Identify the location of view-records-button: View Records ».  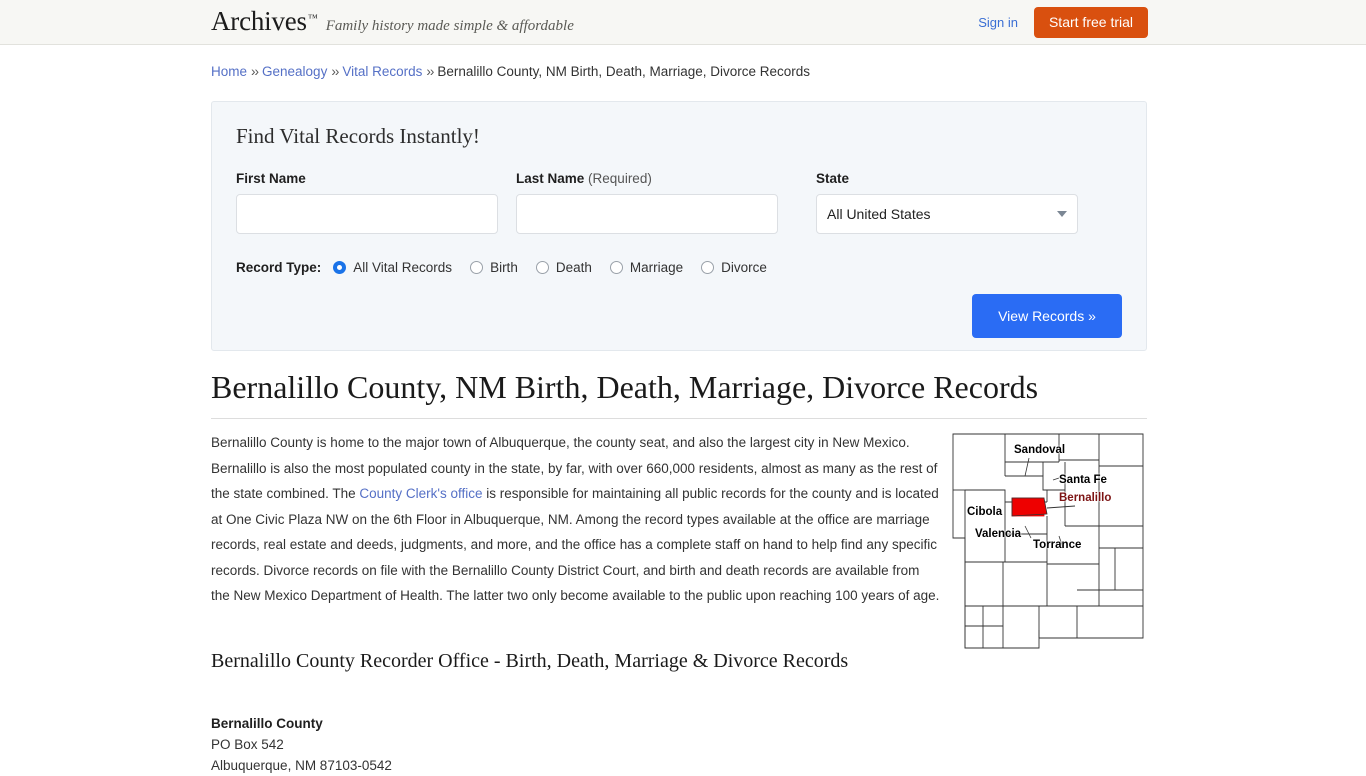
(1047, 316).